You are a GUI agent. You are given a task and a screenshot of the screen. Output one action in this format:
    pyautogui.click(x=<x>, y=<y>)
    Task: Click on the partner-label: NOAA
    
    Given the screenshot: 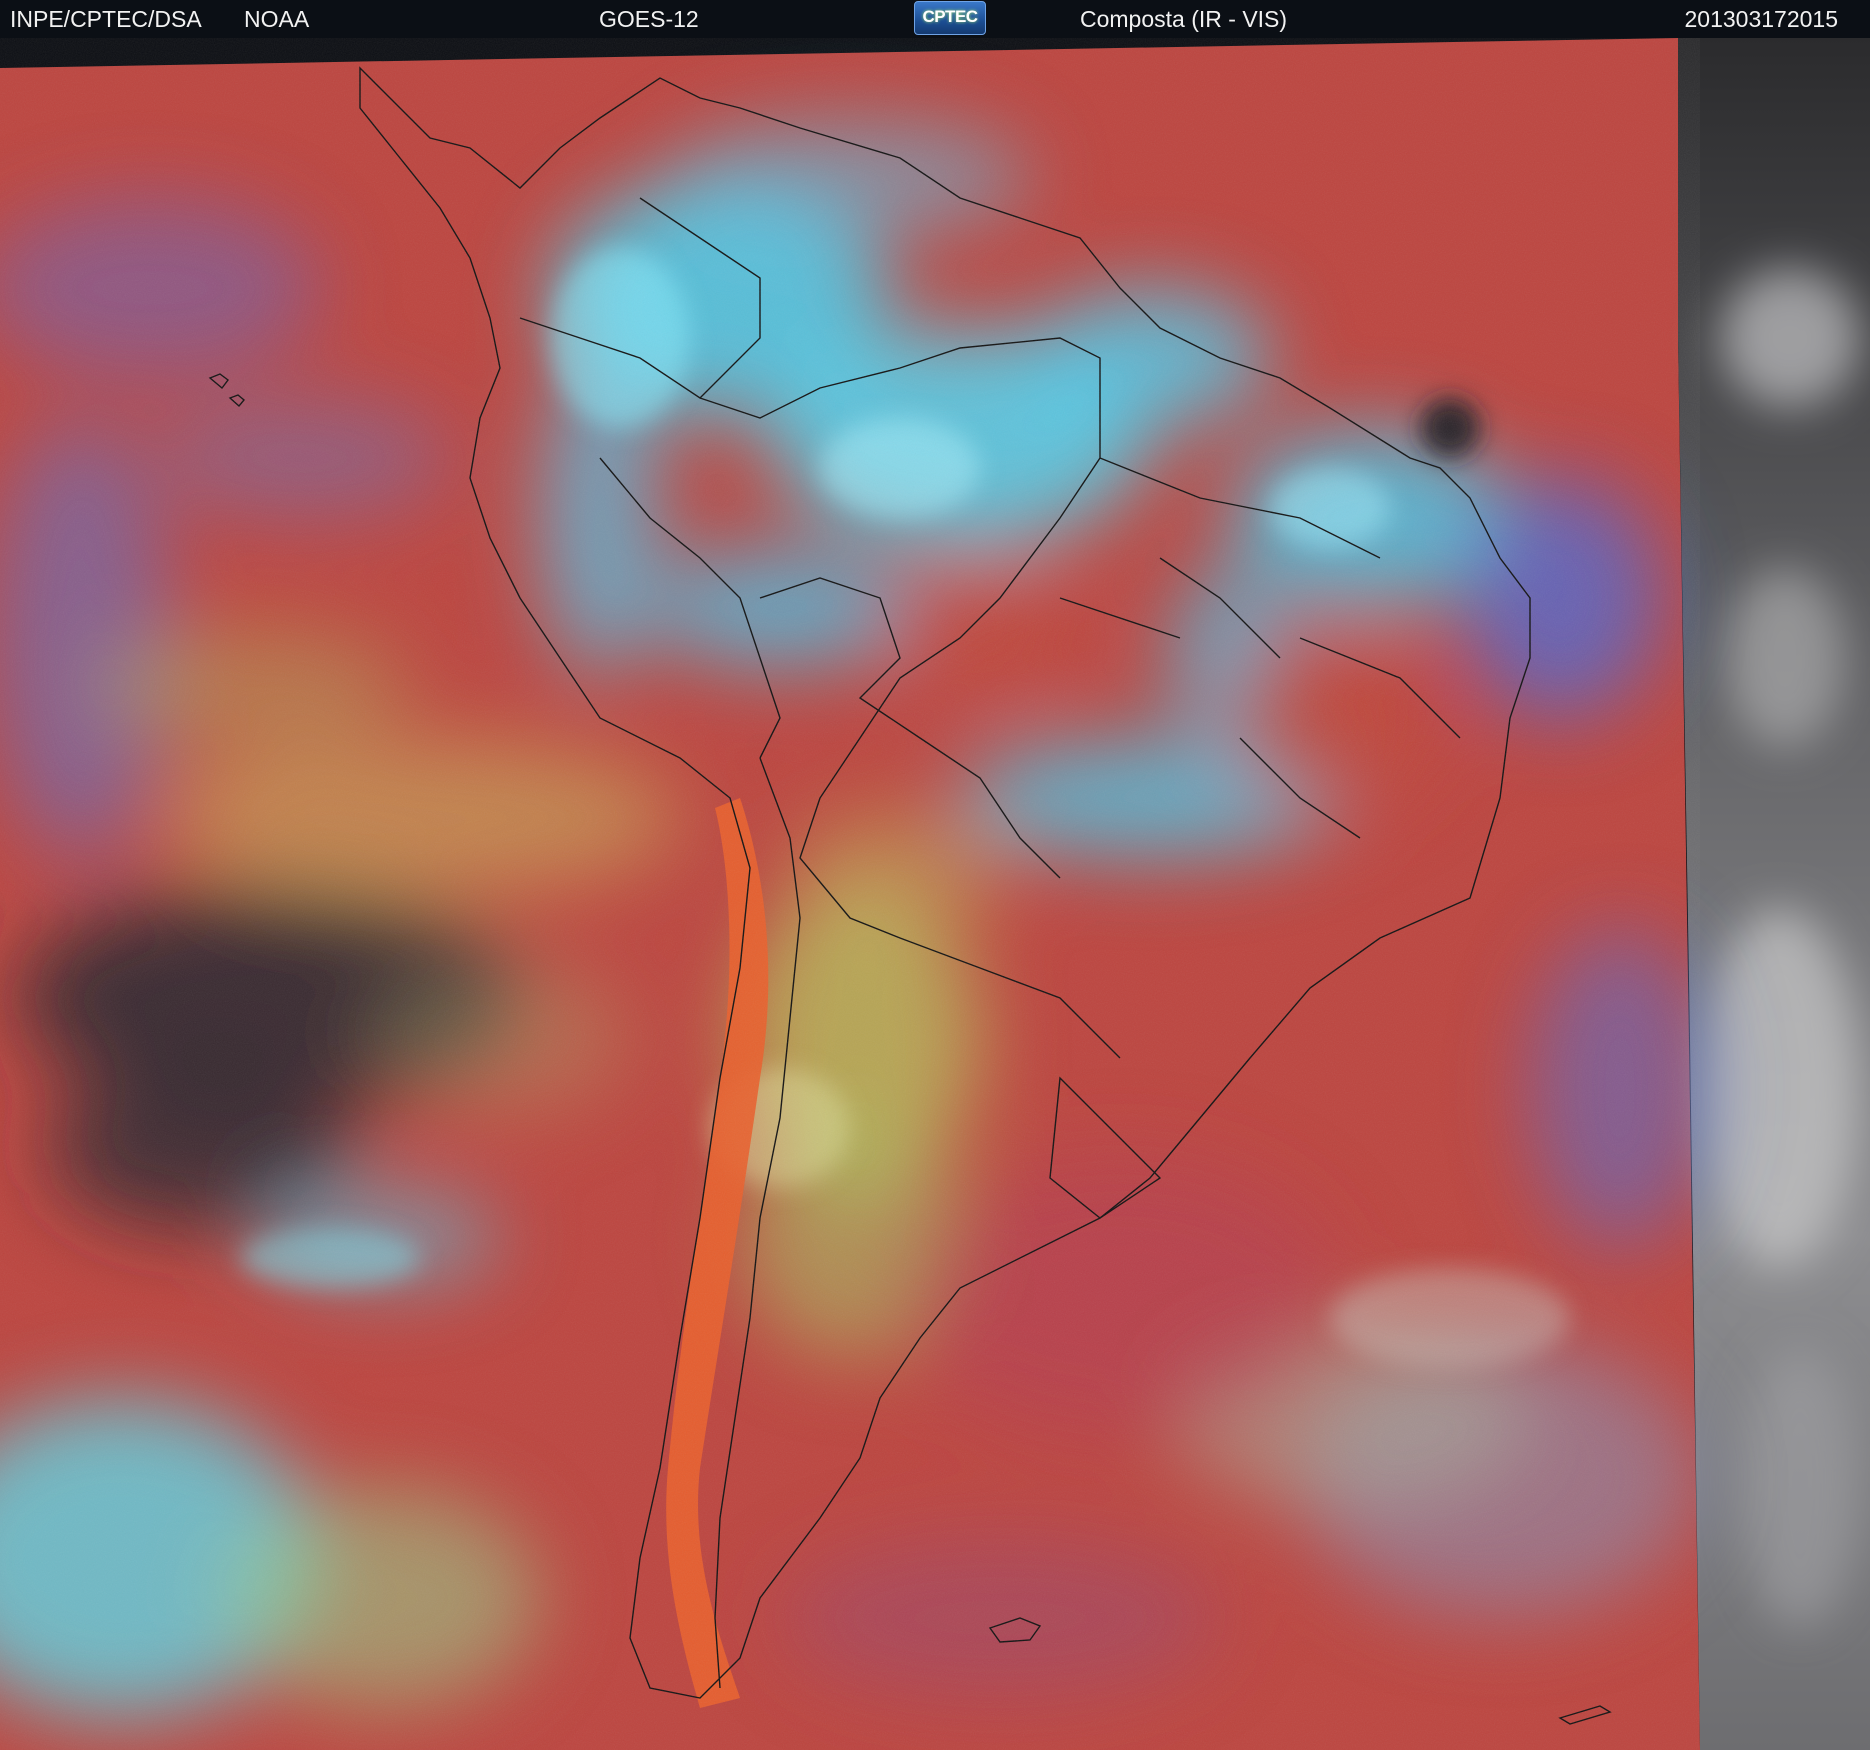 What is the action you would take?
    pyautogui.click(x=277, y=19)
    